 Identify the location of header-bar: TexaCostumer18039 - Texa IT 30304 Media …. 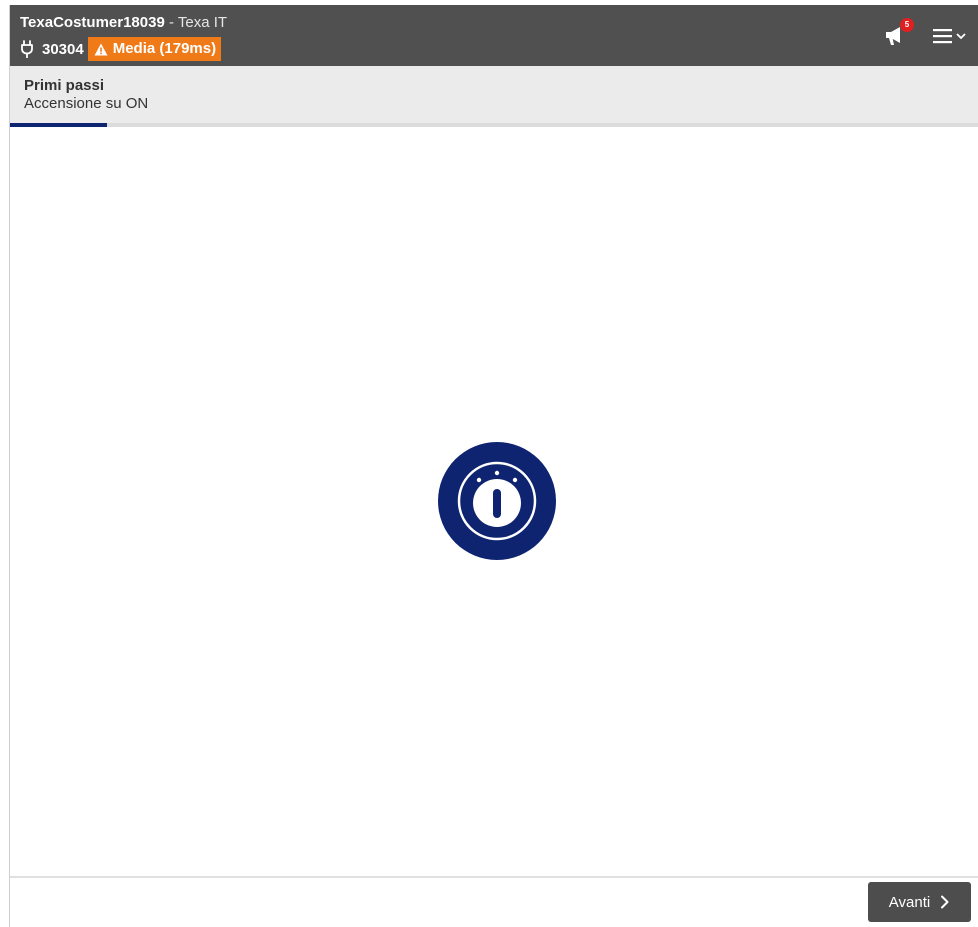
(494, 35).